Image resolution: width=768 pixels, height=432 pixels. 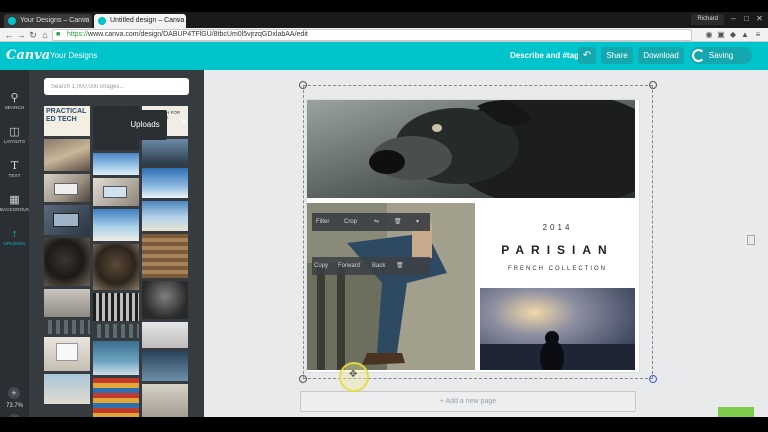 I want to click on forward-button: Forward, so click(x=349, y=266).